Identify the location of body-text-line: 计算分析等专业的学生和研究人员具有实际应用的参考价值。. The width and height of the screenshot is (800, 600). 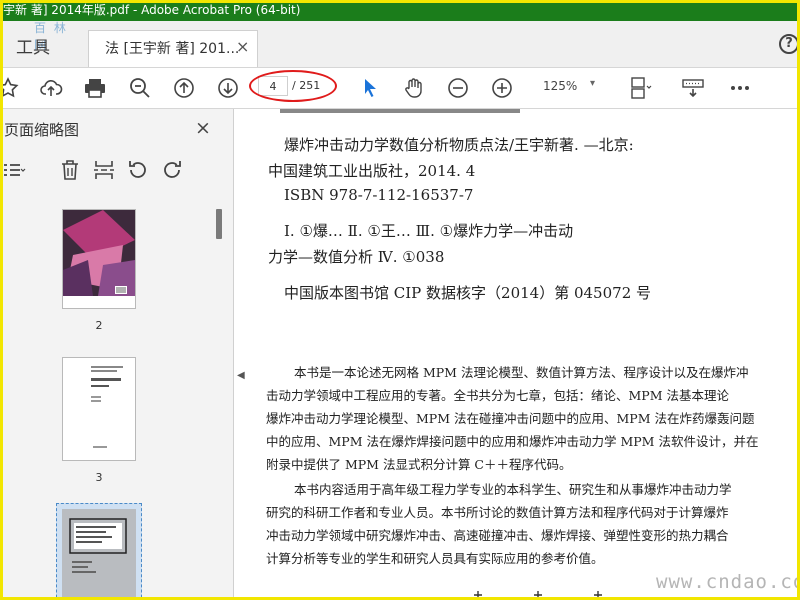
(435, 558).